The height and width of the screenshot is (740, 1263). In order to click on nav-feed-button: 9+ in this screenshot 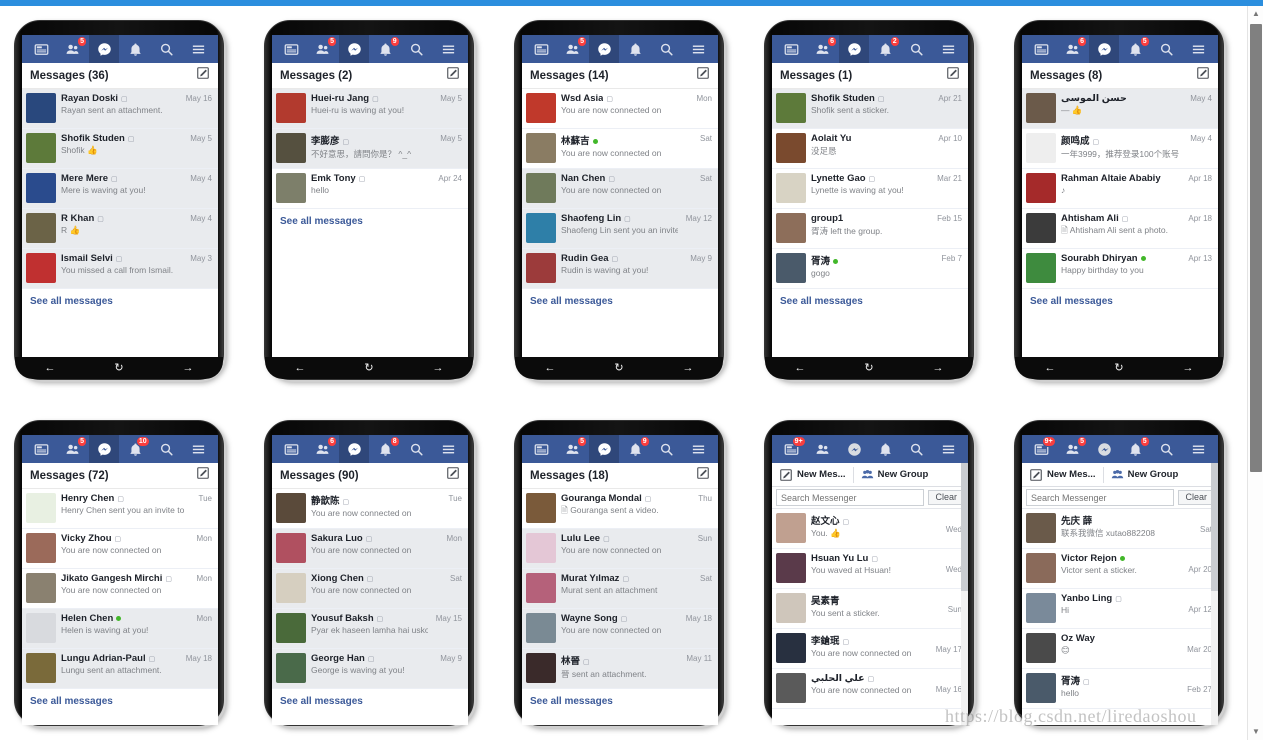, I will do `click(792, 449)`.